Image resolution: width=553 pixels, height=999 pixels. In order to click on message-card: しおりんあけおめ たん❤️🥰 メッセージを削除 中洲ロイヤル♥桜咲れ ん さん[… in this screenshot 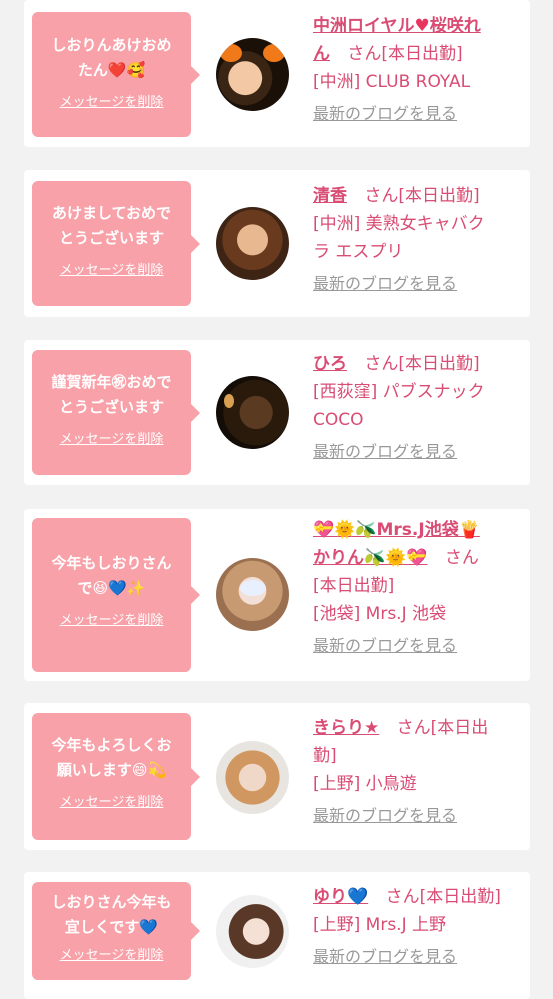, I will do `click(277, 73)`.